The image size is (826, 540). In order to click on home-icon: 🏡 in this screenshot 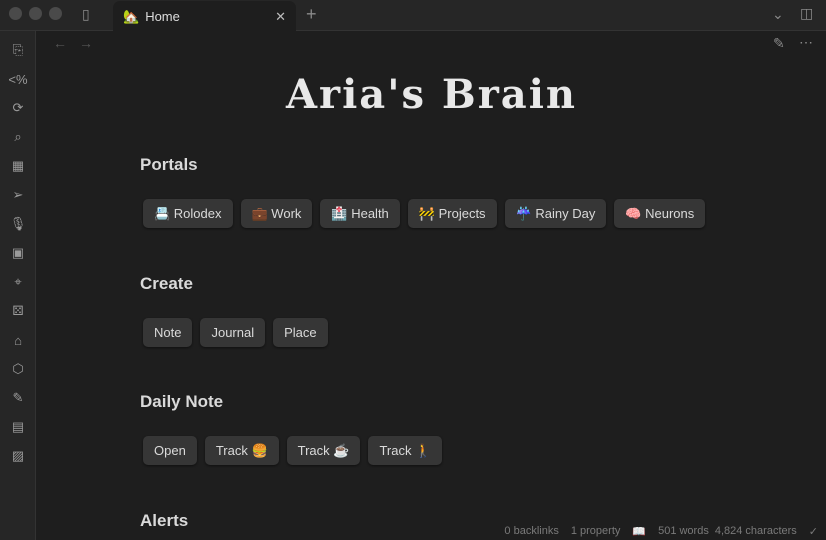, I will do `click(131, 16)`.